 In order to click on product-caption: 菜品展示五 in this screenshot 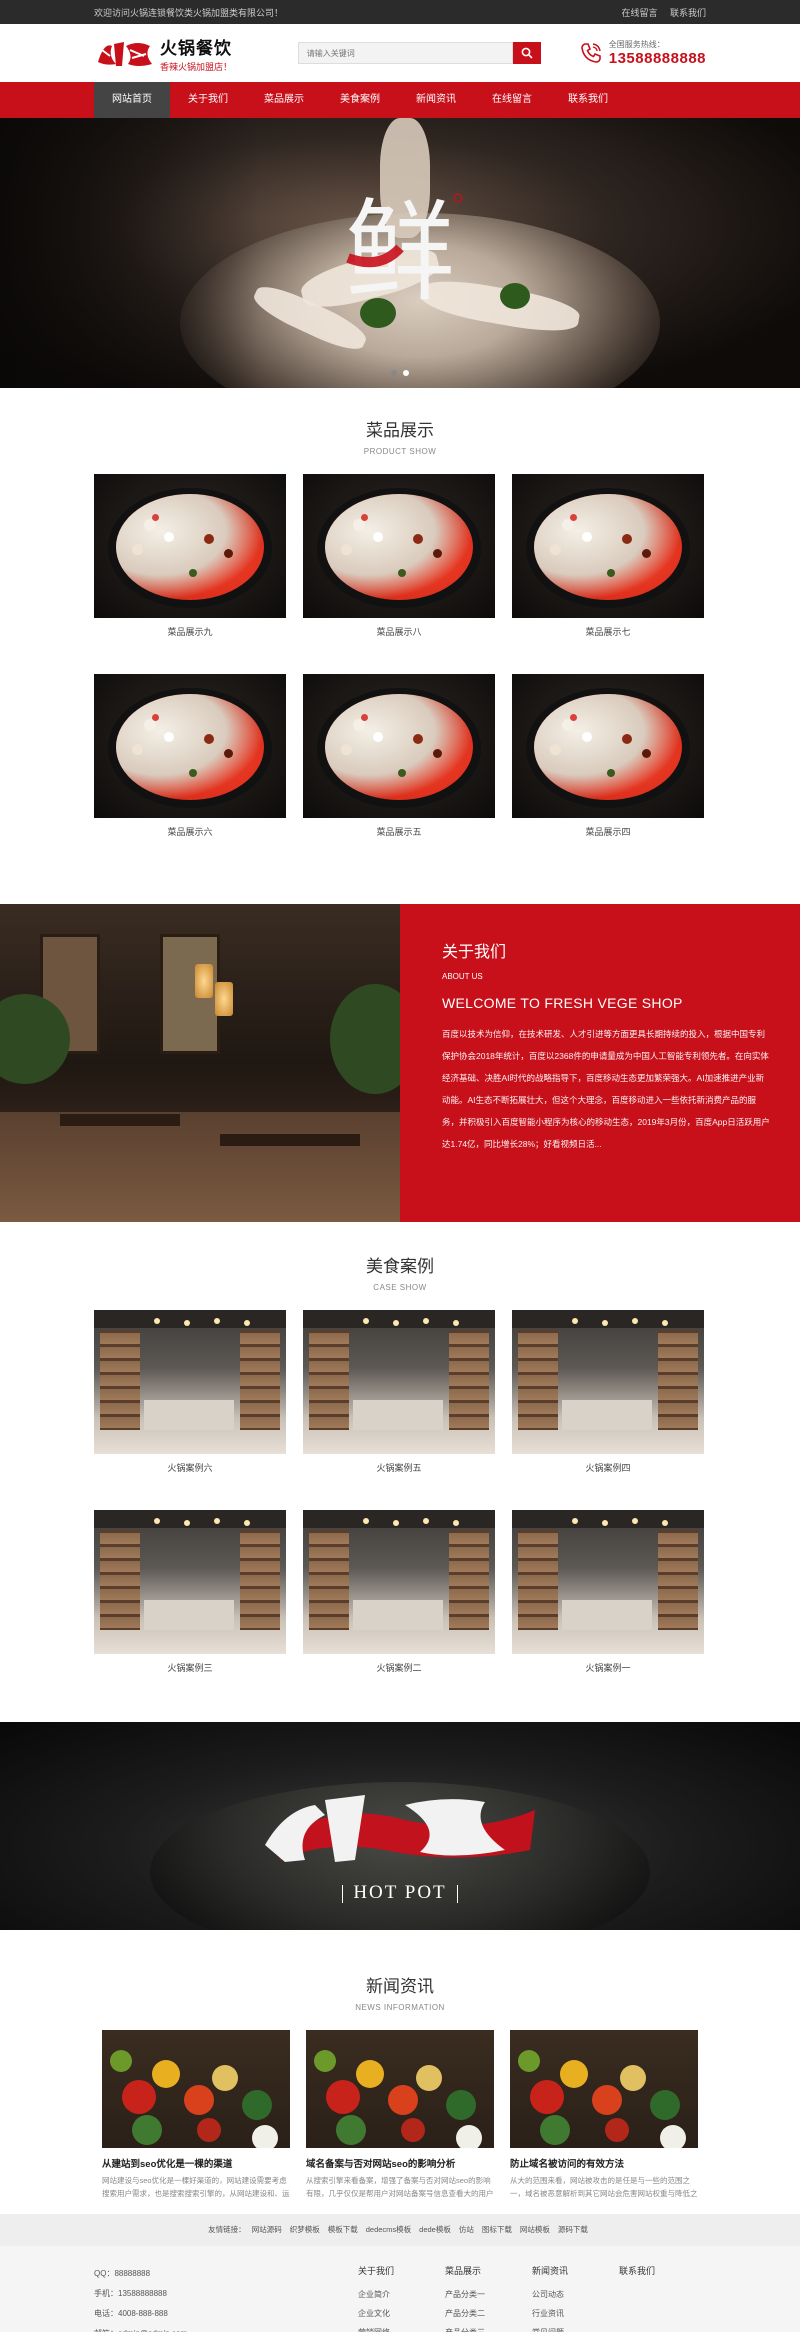, I will do `click(399, 831)`.